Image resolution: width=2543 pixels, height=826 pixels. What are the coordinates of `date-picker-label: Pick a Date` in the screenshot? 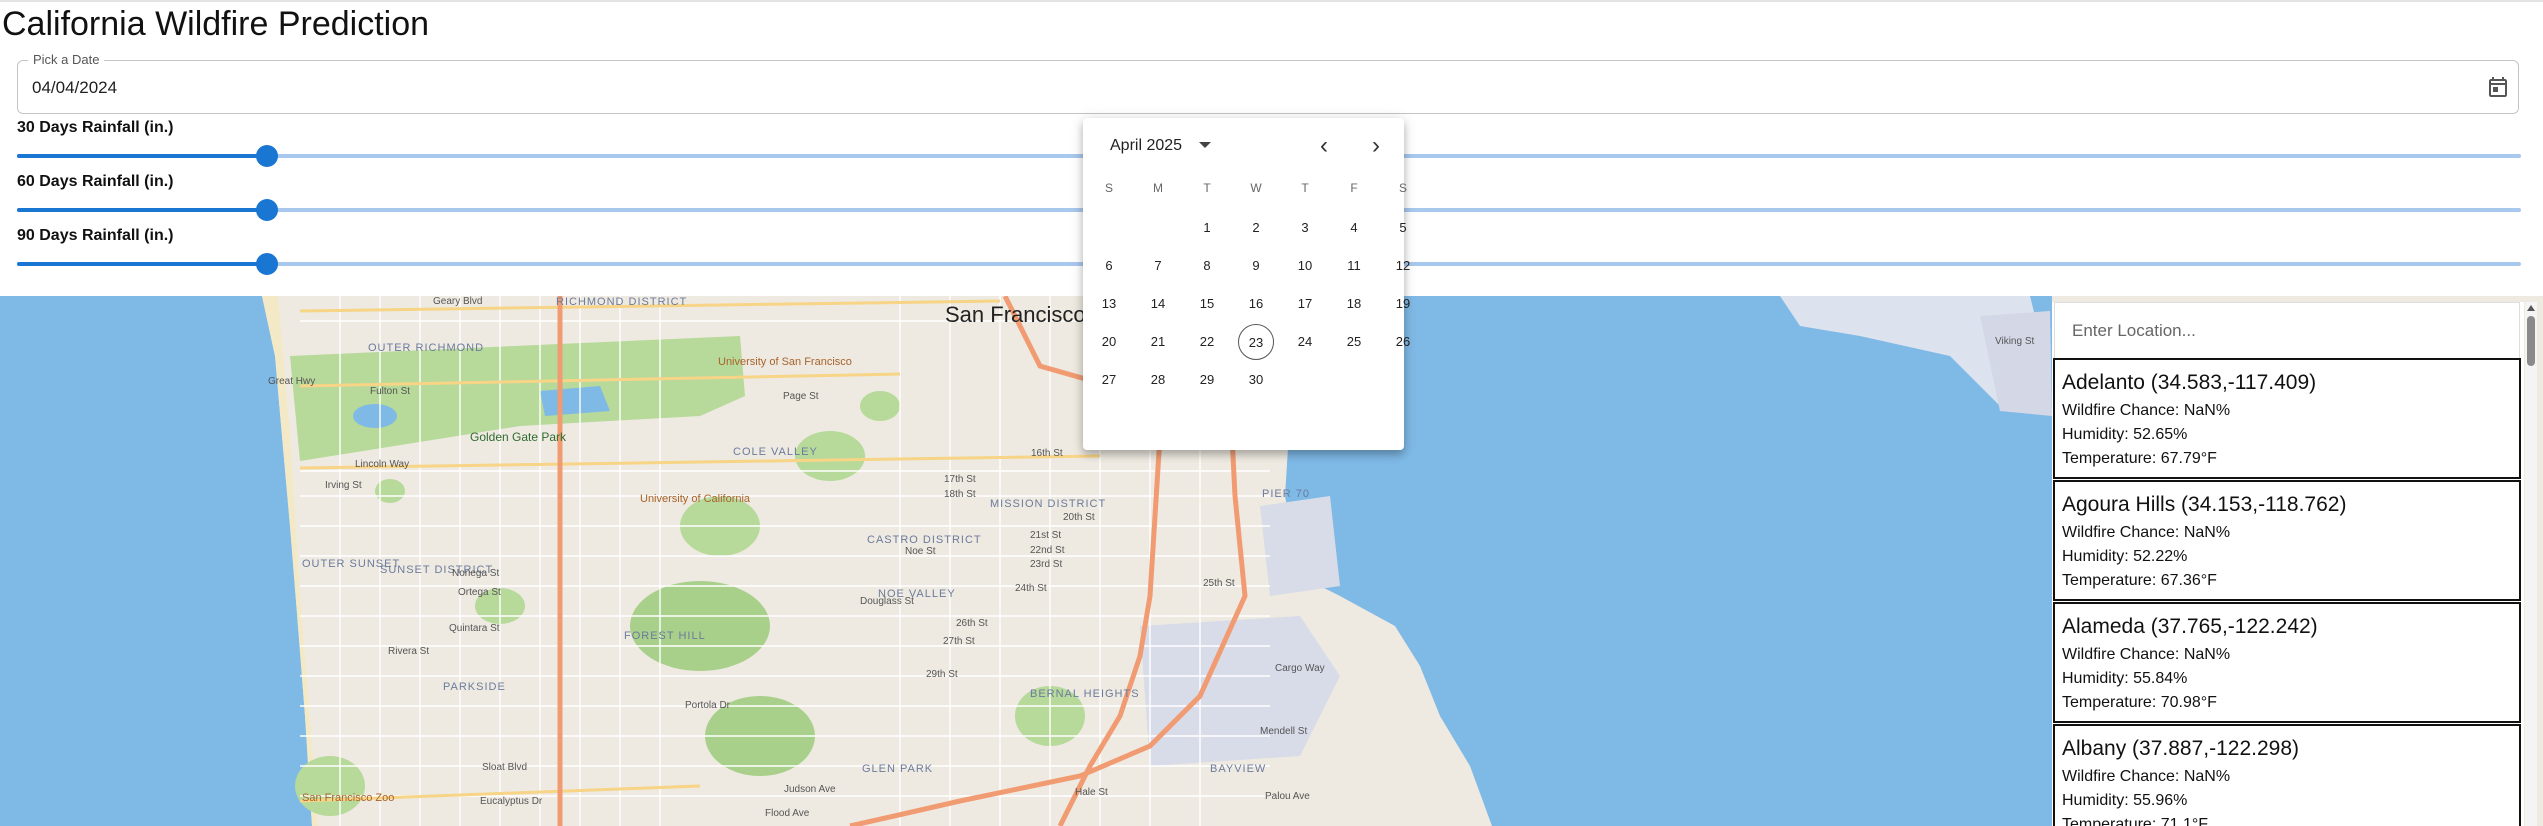 It's located at (66, 59).